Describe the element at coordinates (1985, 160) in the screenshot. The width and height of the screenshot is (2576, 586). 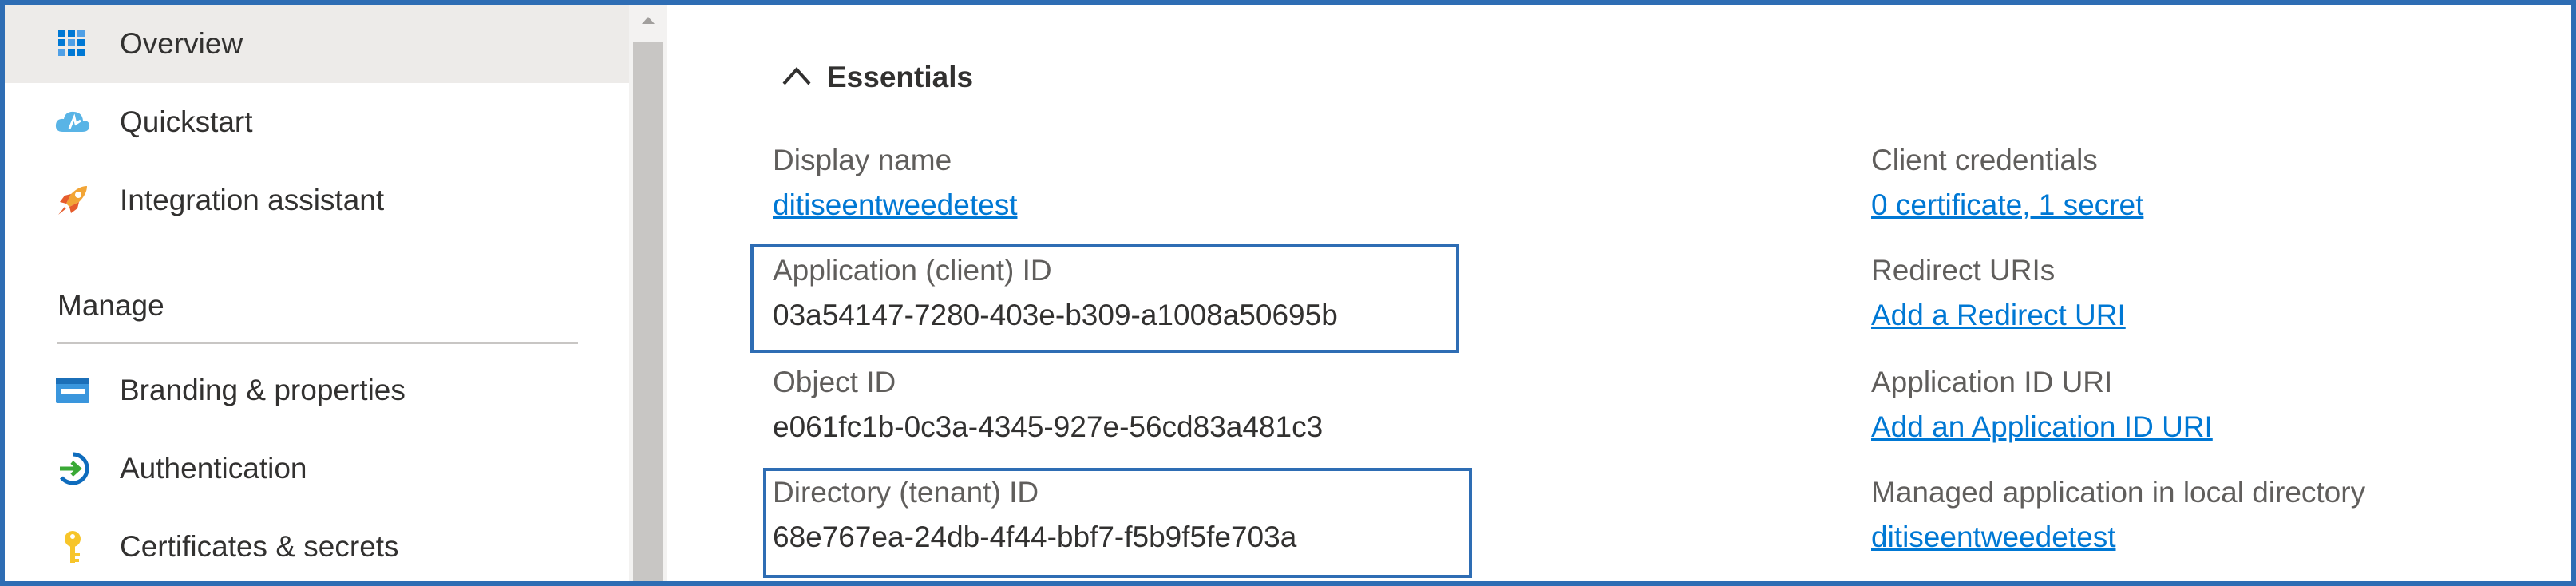
I see `client-credentials-label: Client credentials` at that location.